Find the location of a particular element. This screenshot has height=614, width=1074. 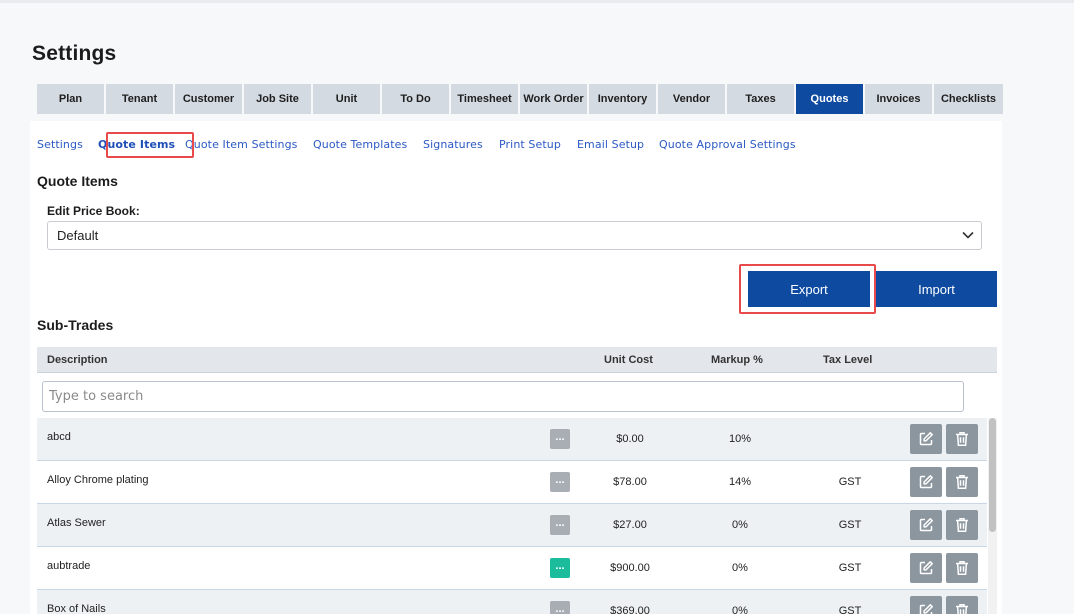

subnav-email-setup: Email Setup is located at coordinates (610, 144).